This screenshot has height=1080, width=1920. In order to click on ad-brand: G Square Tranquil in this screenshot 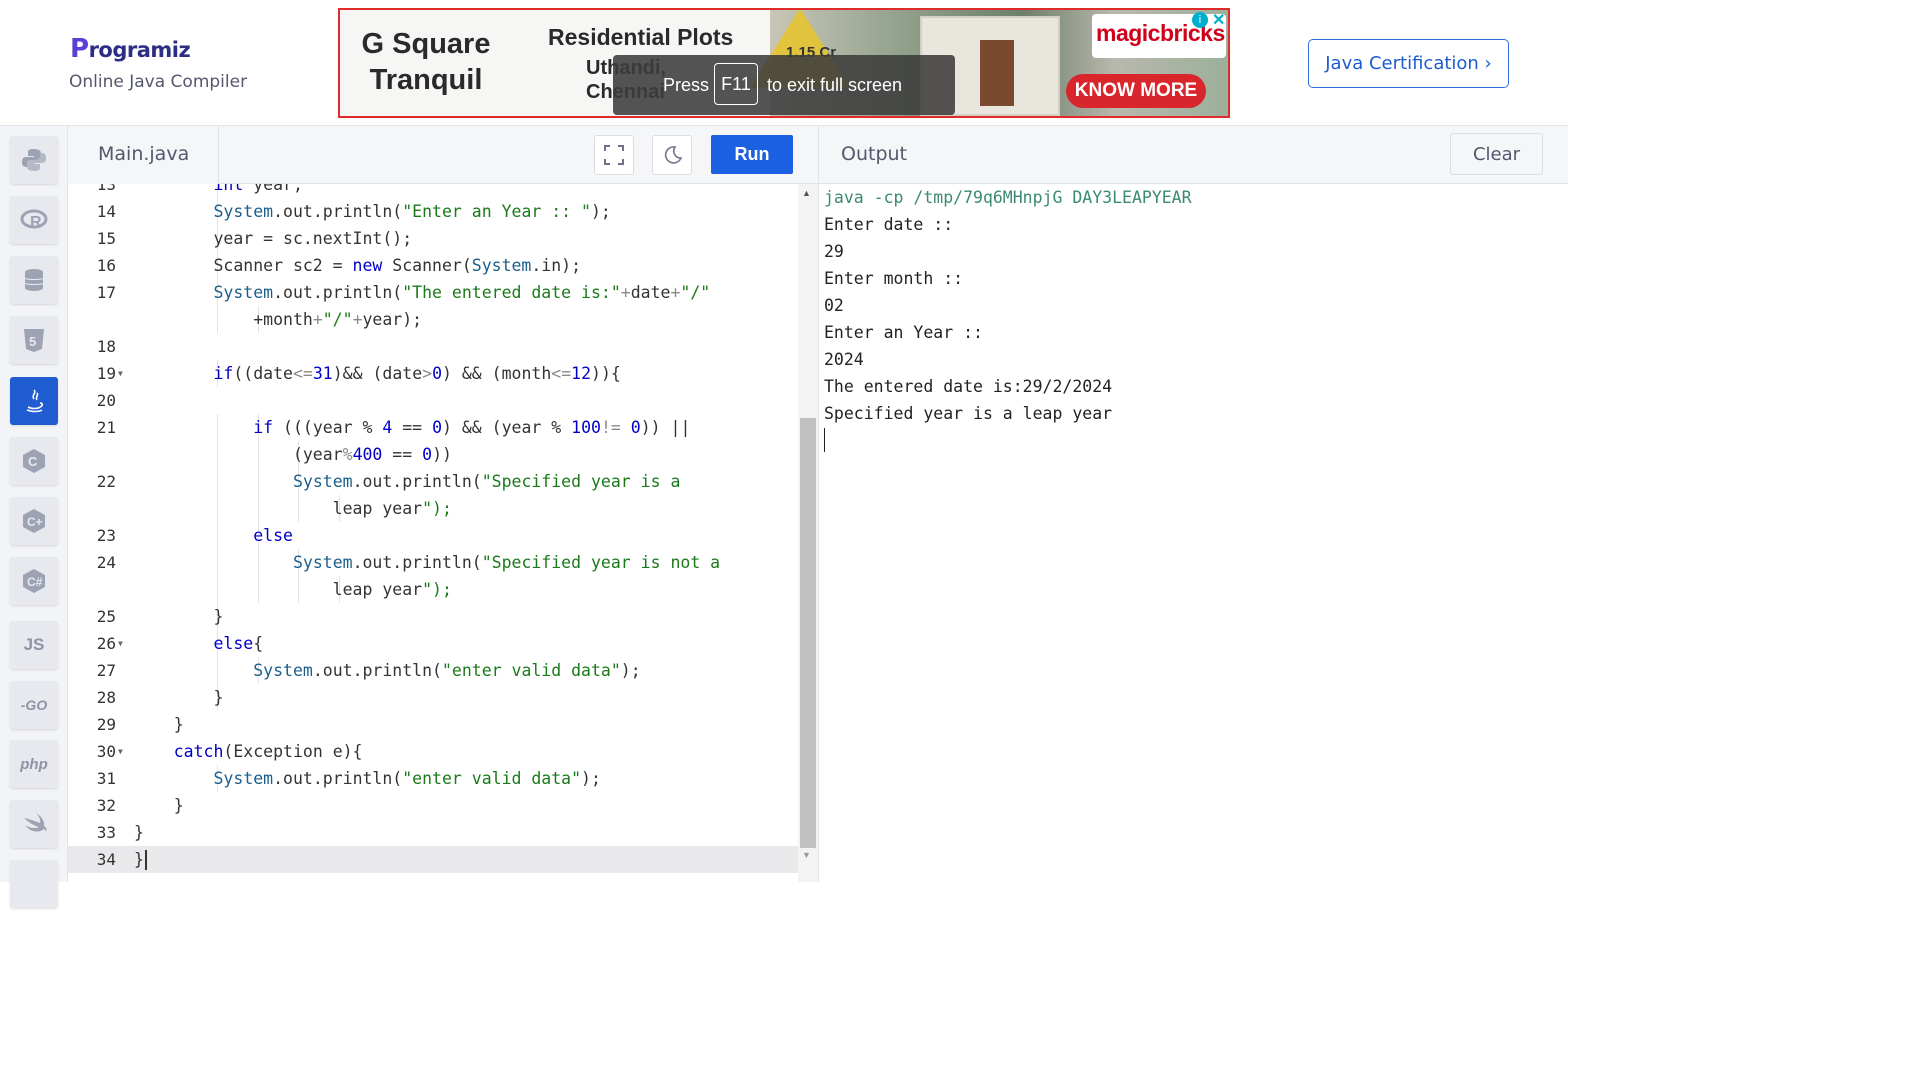, I will do `click(426, 62)`.